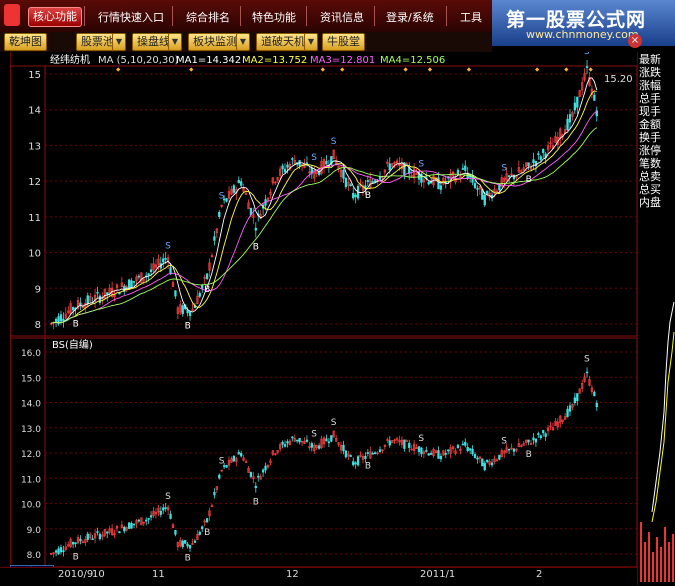 The width and height of the screenshot is (675, 586). I want to click on menu-core-functions: 核心功能, so click(55, 17).